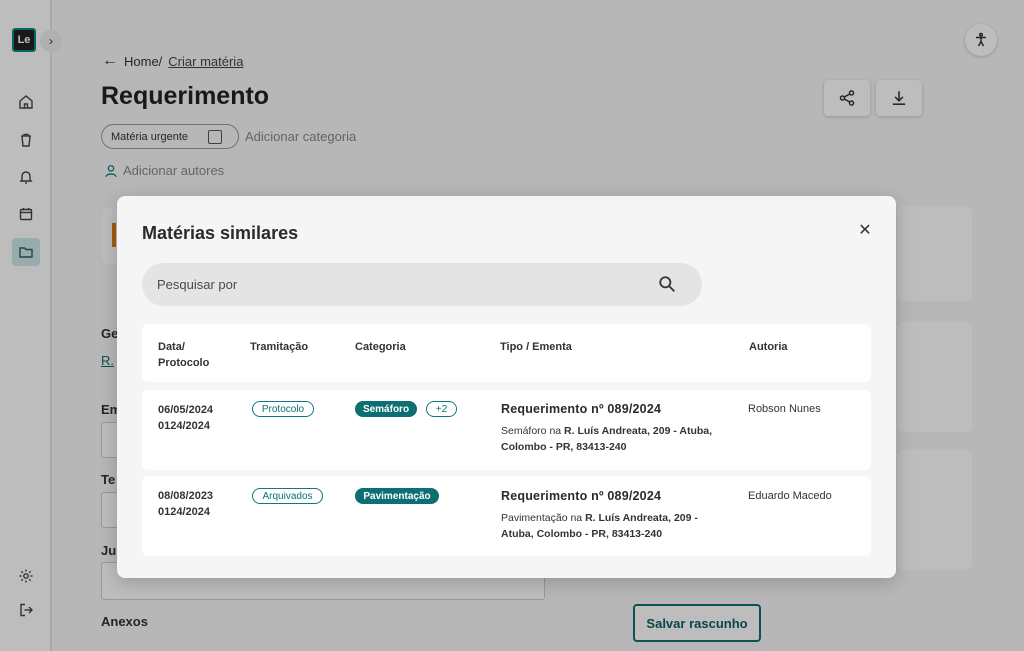 The image size is (1024, 651). What do you see at coordinates (397, 496) in the screenshot?
I see `category-tag: Pavimentação` at bounding box center [397, 496].